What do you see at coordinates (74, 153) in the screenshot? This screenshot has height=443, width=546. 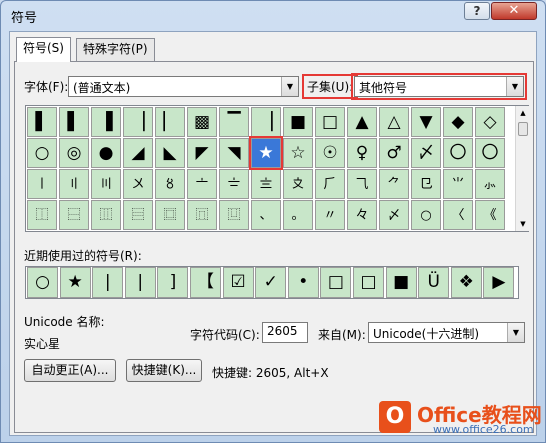 I see `symbol-cell: ◎` at bounding box center [74, 153].